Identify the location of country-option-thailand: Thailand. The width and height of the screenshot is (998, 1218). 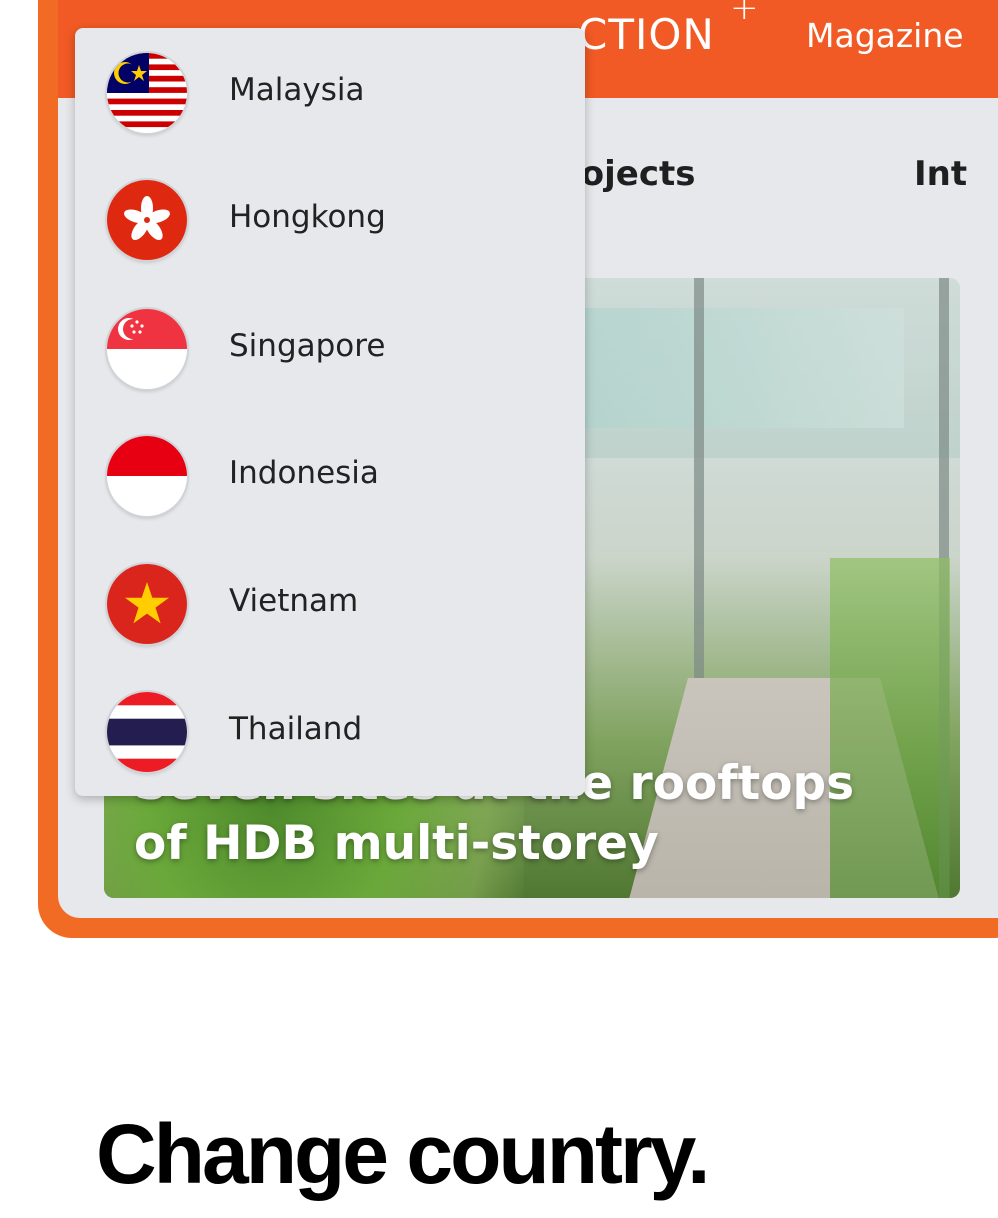
(330, 732).